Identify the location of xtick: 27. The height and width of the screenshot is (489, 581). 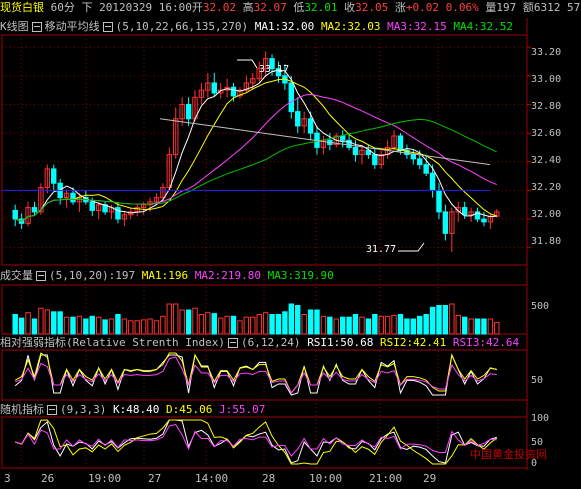
(155, 478).